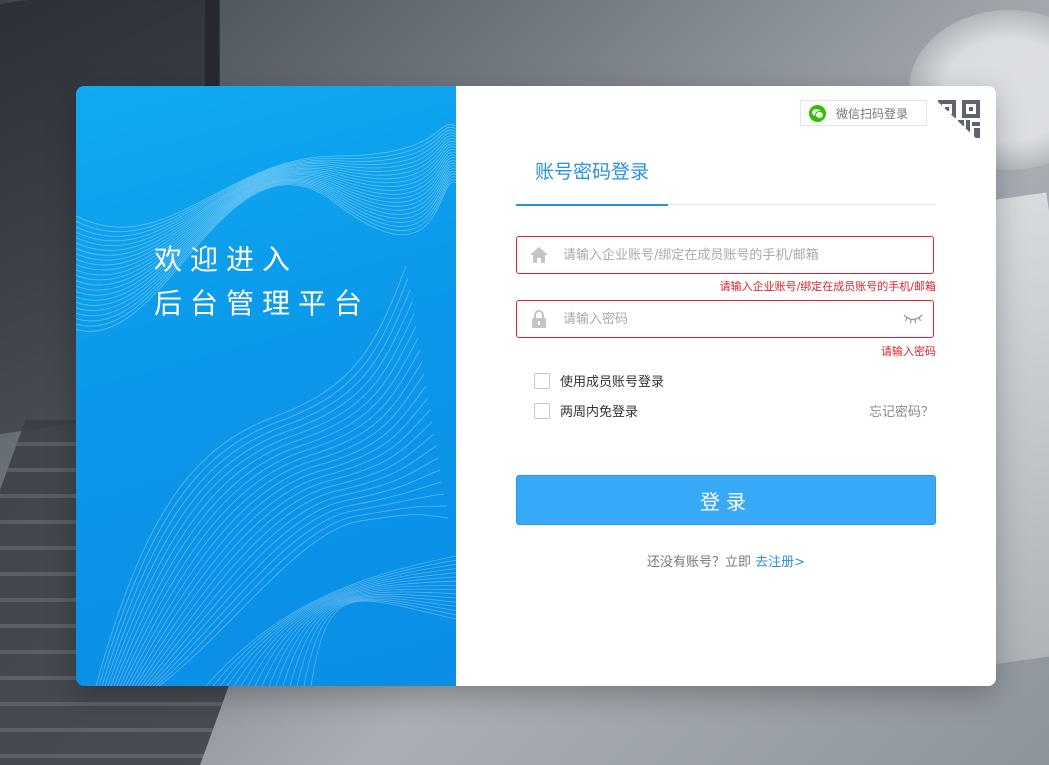 This screenshot has height=765, width=1049. I want to click on qr-code-icon, so click(959, 122).